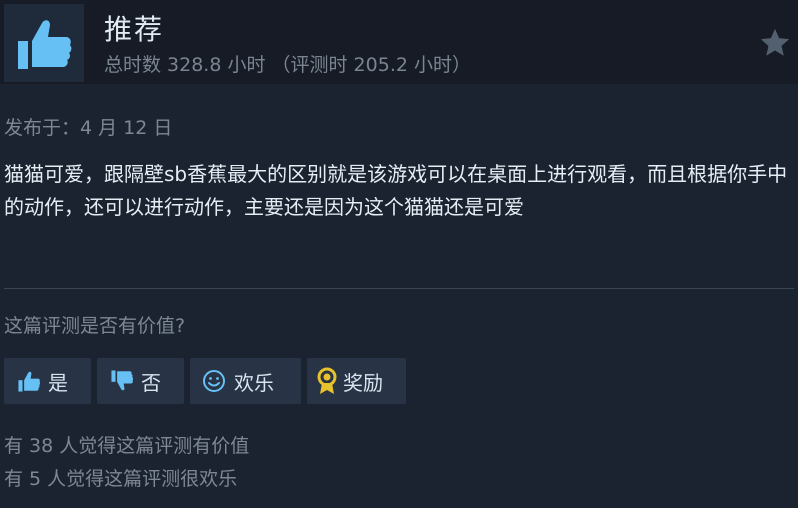 The image size is (798, 508). Describe the element at coordinates (125, 381) in the screenshot. I see `thumbs-down-icon` at that location.